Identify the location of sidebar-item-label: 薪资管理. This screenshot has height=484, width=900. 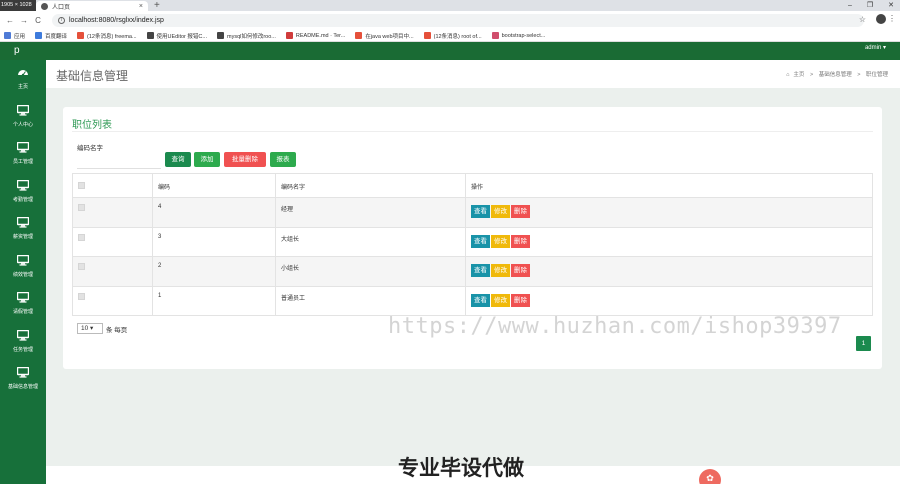
(22, 237).